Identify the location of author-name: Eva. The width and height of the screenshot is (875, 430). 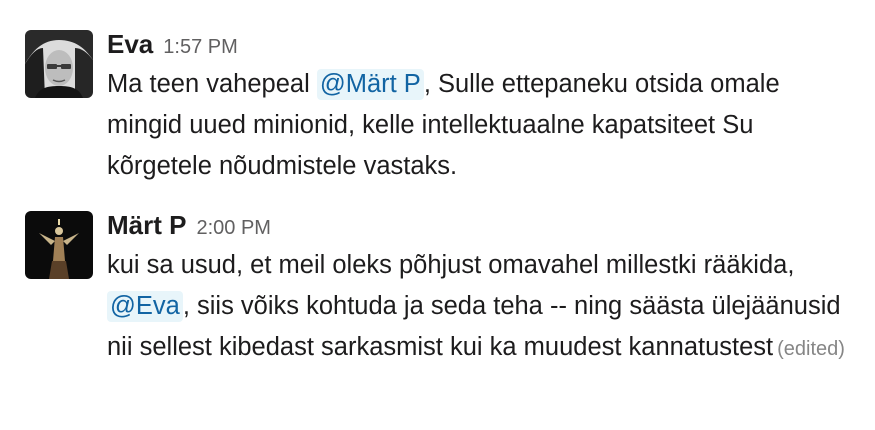
(130, 44).